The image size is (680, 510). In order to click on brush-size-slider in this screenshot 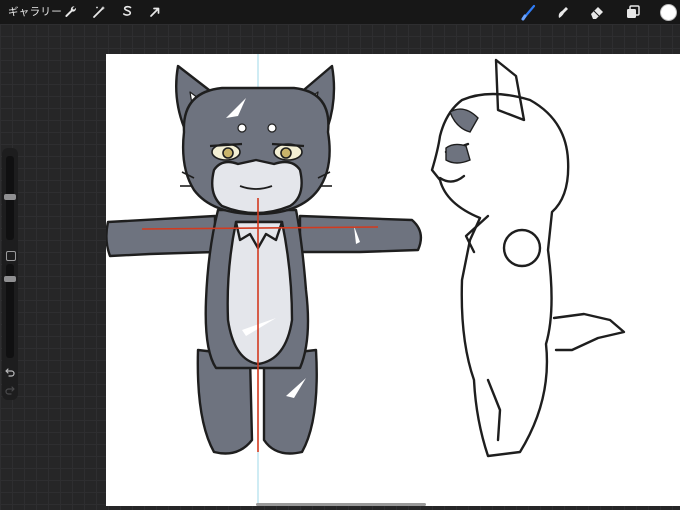, I will do `click(10, 198)`.